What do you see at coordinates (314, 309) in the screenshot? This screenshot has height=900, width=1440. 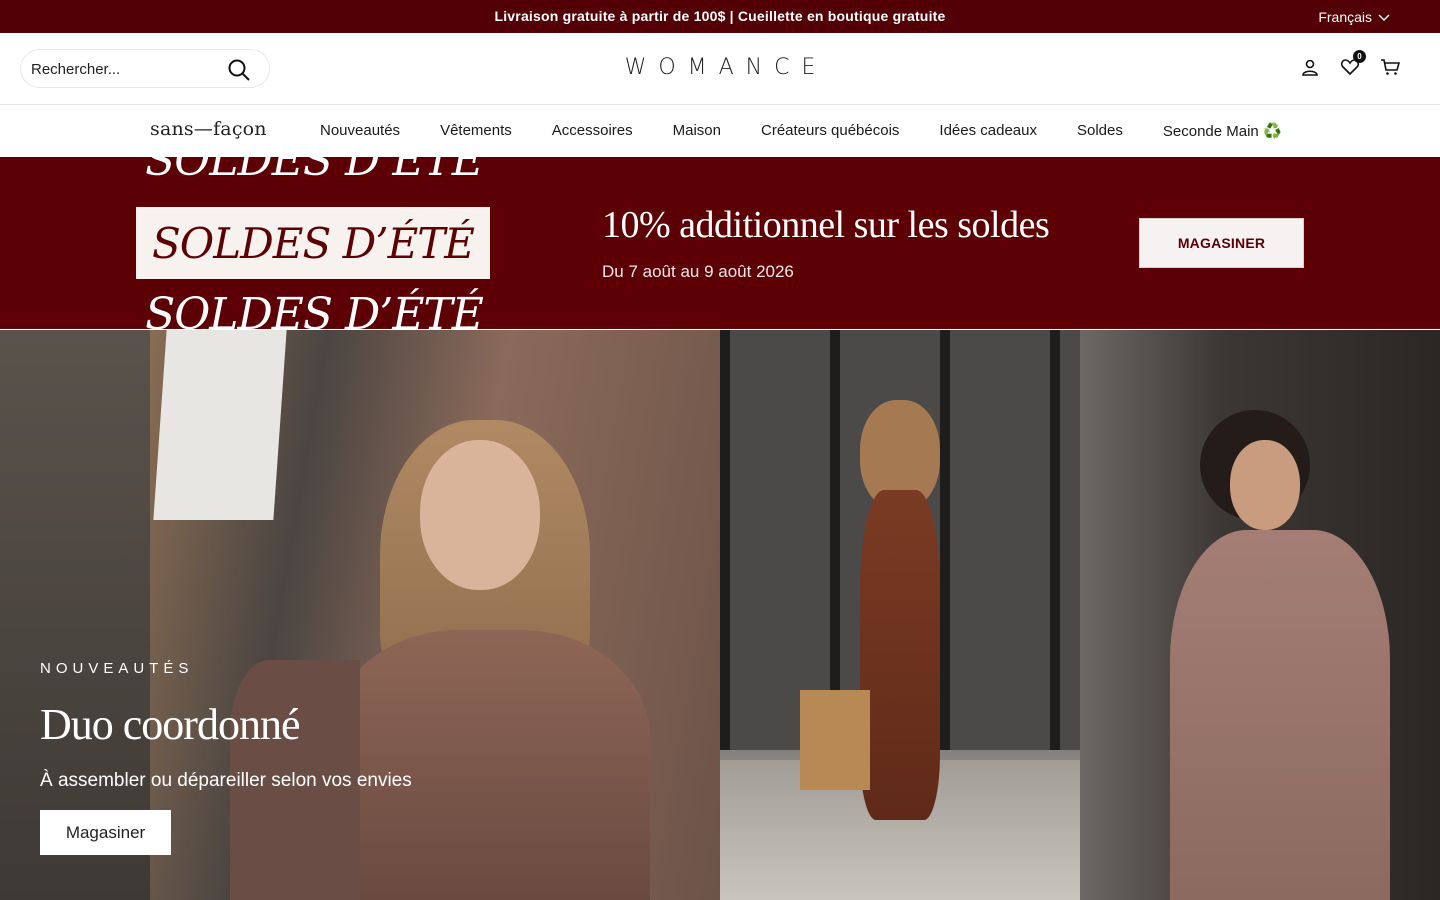 I see `soldes-ghost-bottom: SOLDES D’ÉTÉ` at bounding box center [314, 309].